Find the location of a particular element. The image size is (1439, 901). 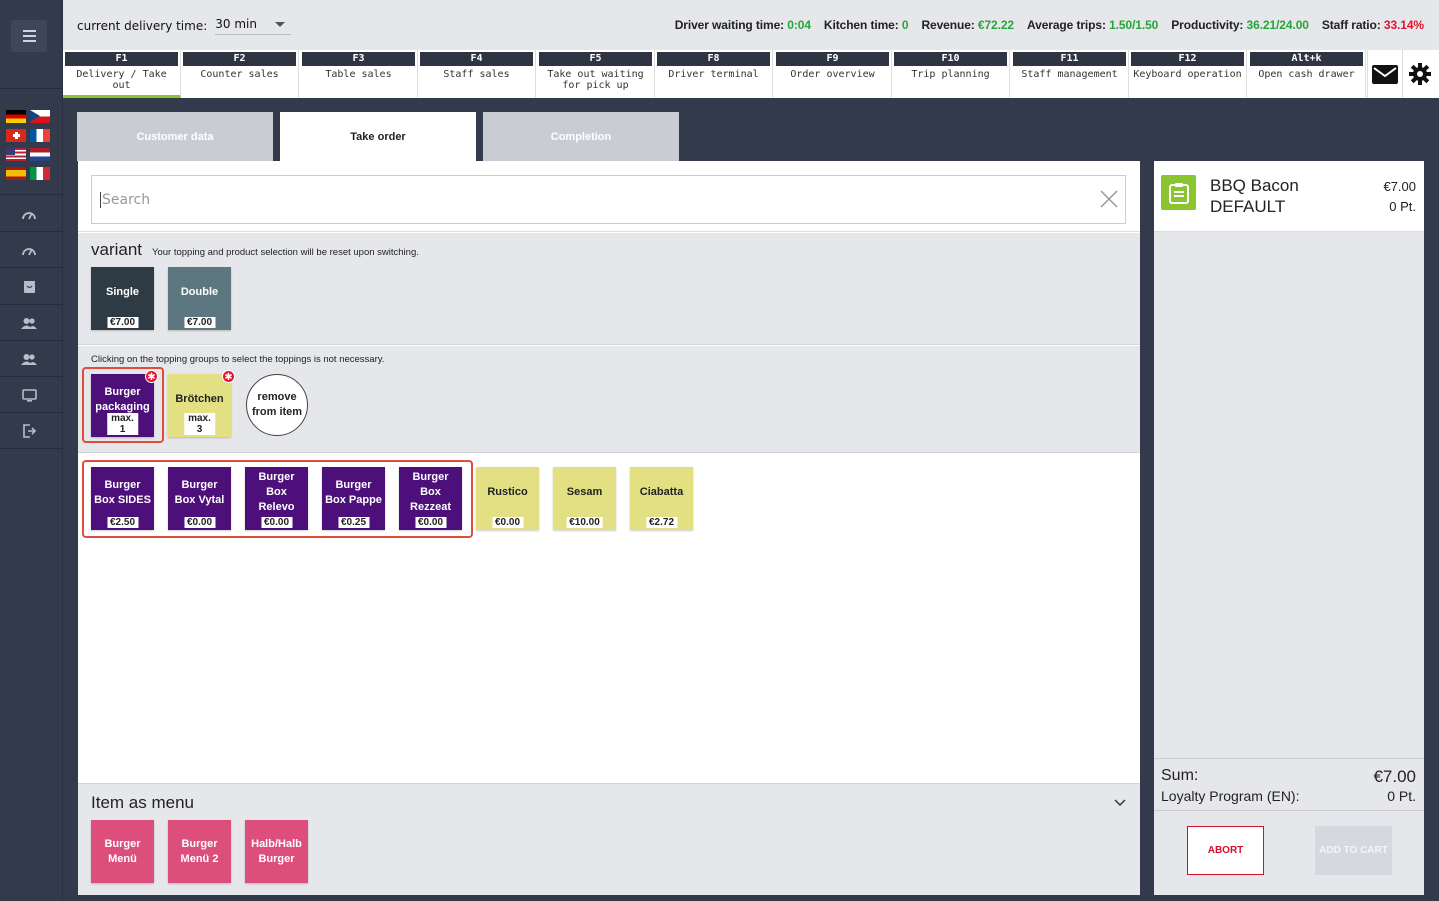

czech-flag-icon is located at coordinates (40, 116).